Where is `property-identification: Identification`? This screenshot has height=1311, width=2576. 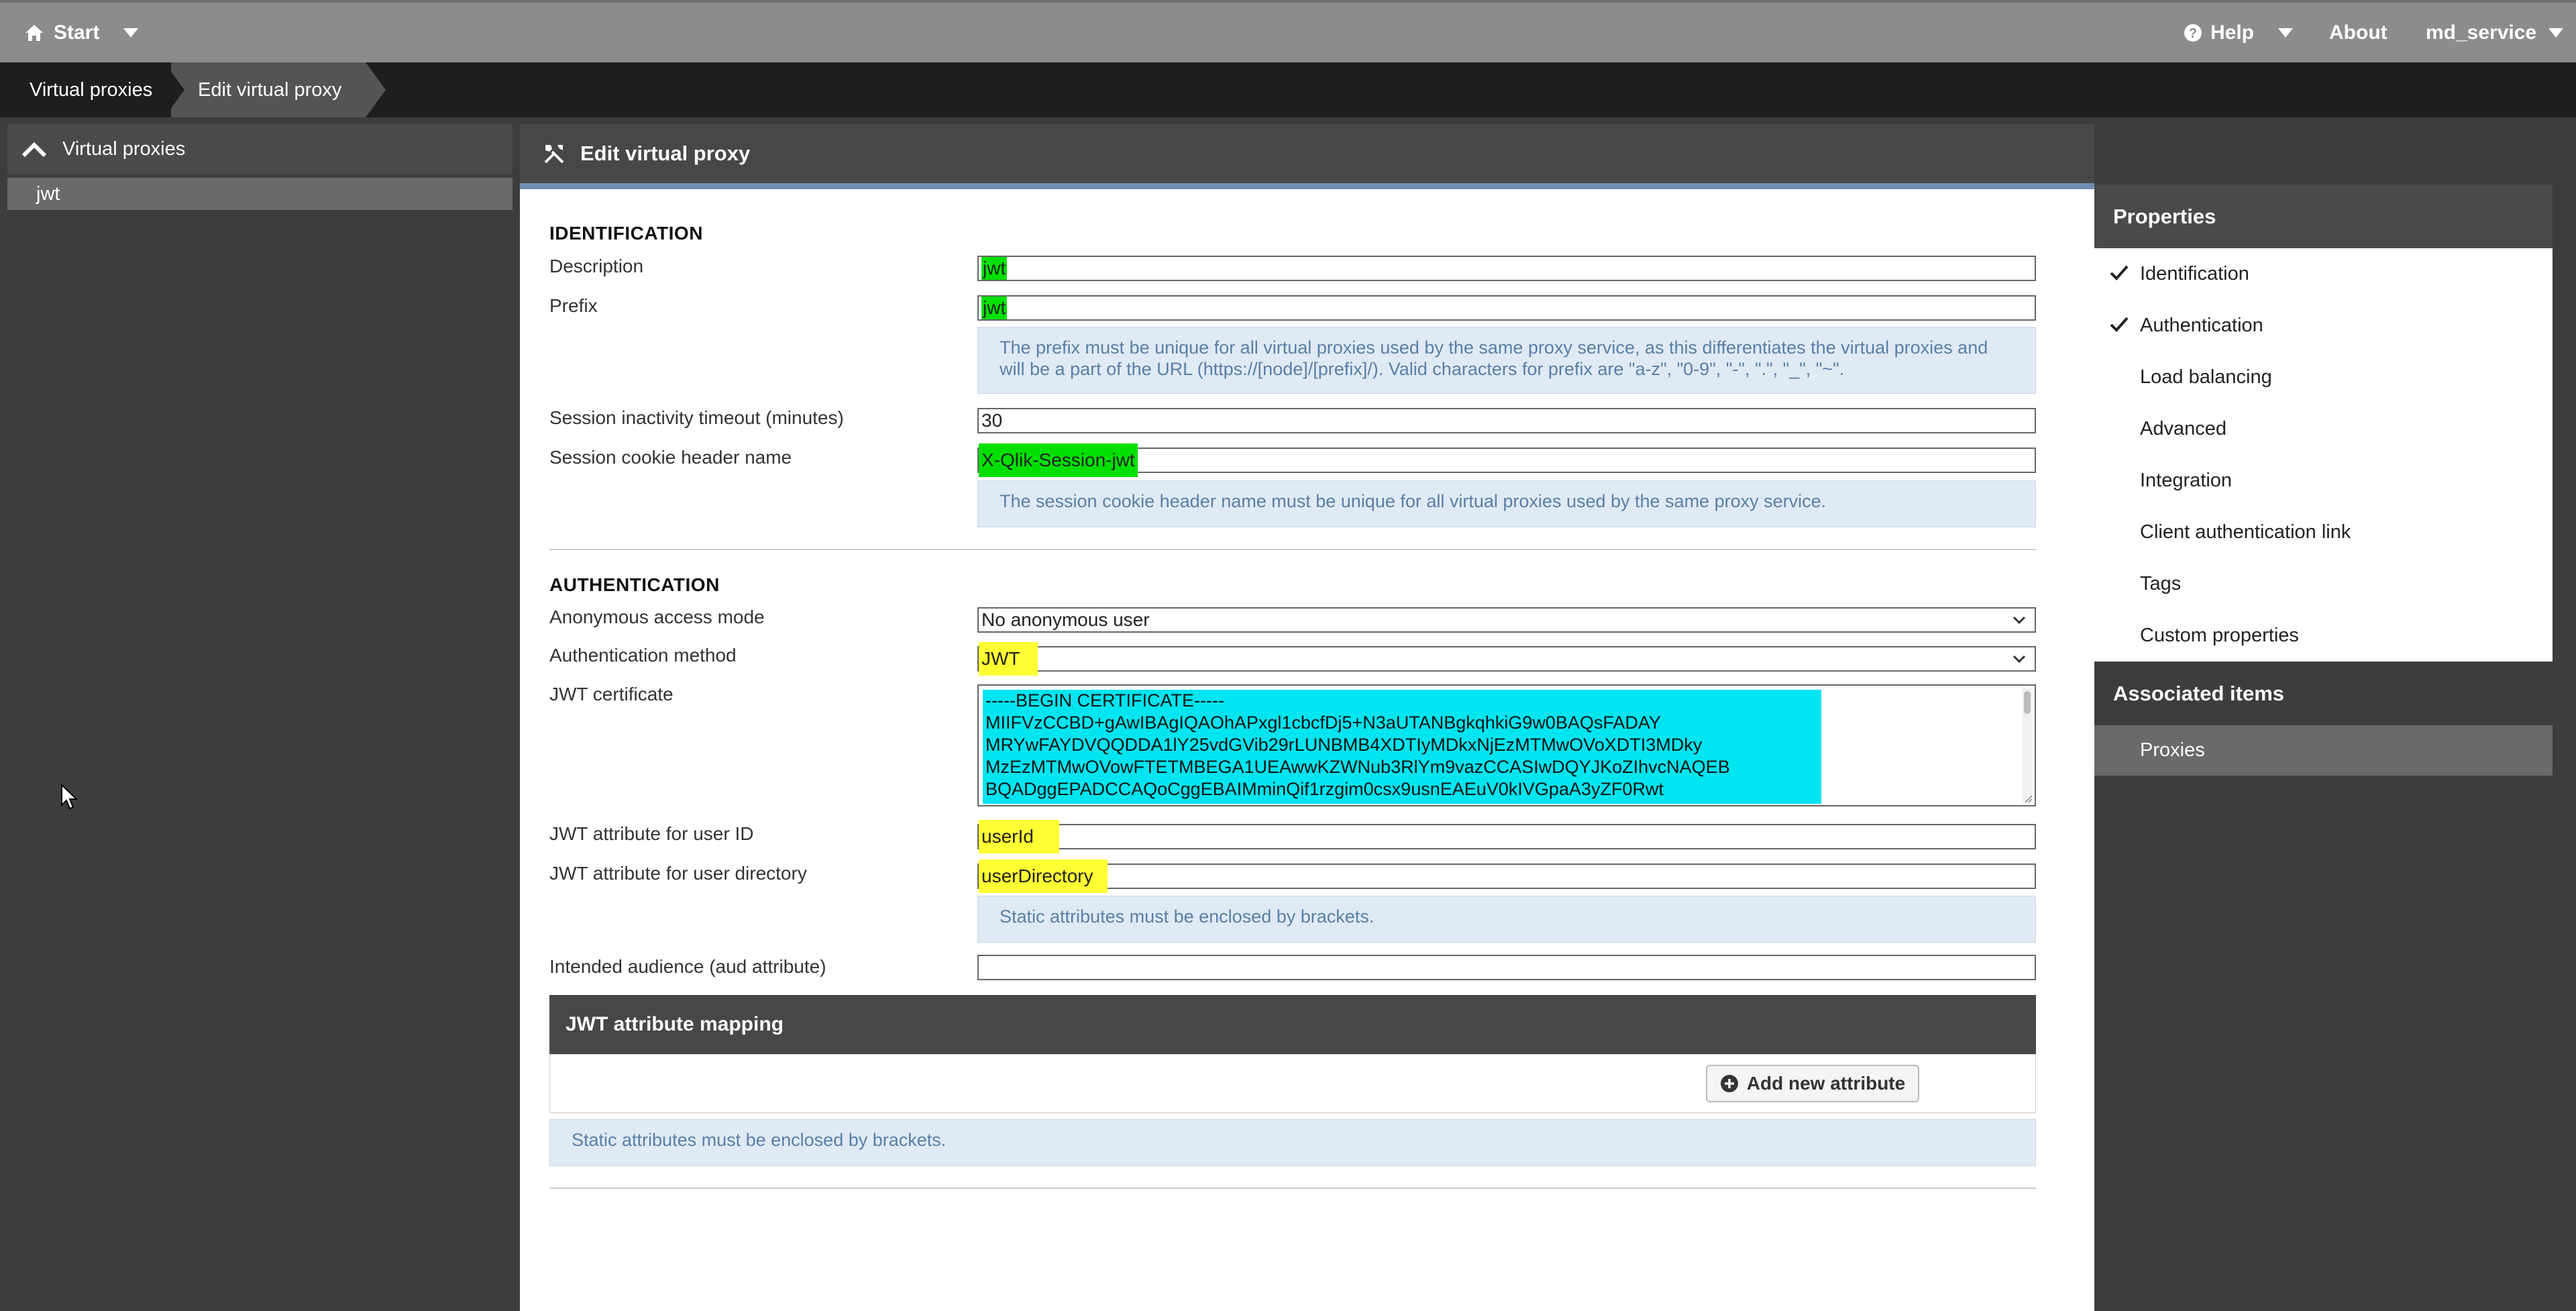
property-identification: Identification is located at coordinates (2323, 274).